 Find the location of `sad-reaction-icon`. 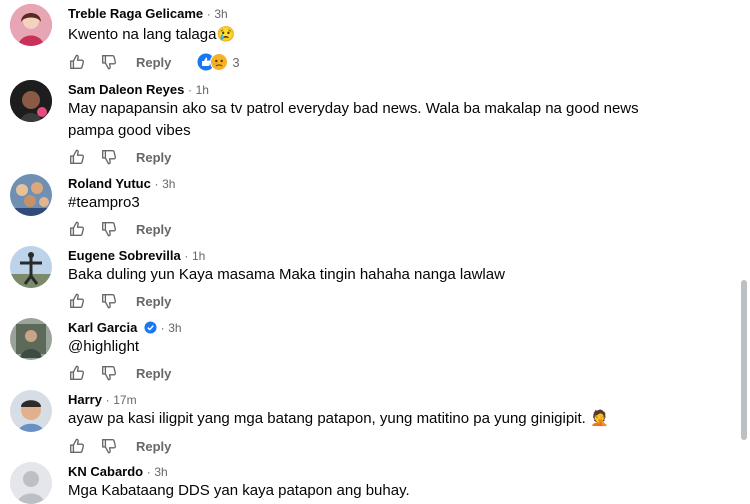

sad-reaction-icon is located at coordinates (219, 62).